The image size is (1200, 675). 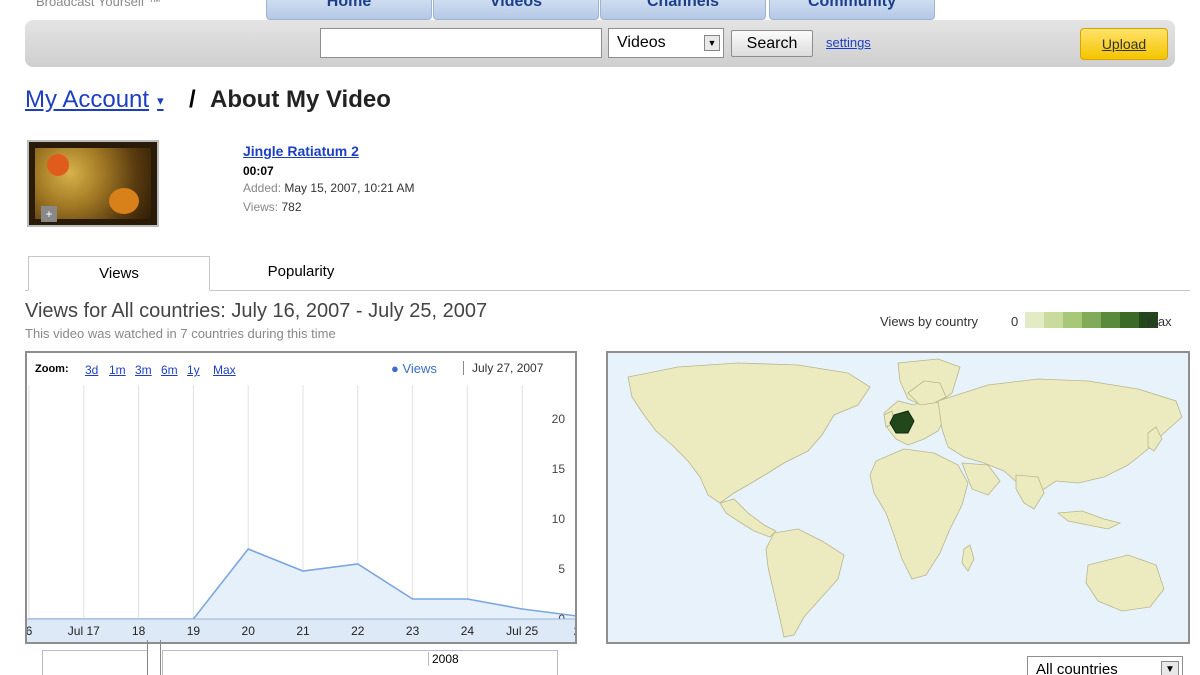 What do you see at coordinates (929, 321) in the screenshot?
I see `map-legend-label: Views by country` at bounding box center [929, 321].